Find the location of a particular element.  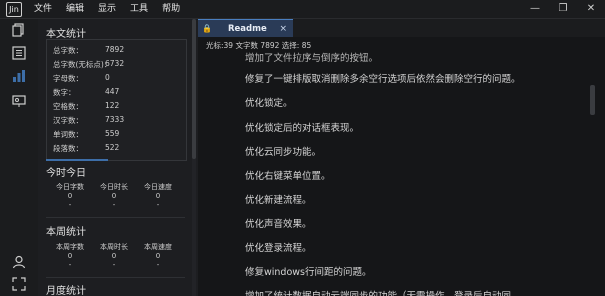

tab-bar: 🔒 Readme × is located at coordinates (401, 28).